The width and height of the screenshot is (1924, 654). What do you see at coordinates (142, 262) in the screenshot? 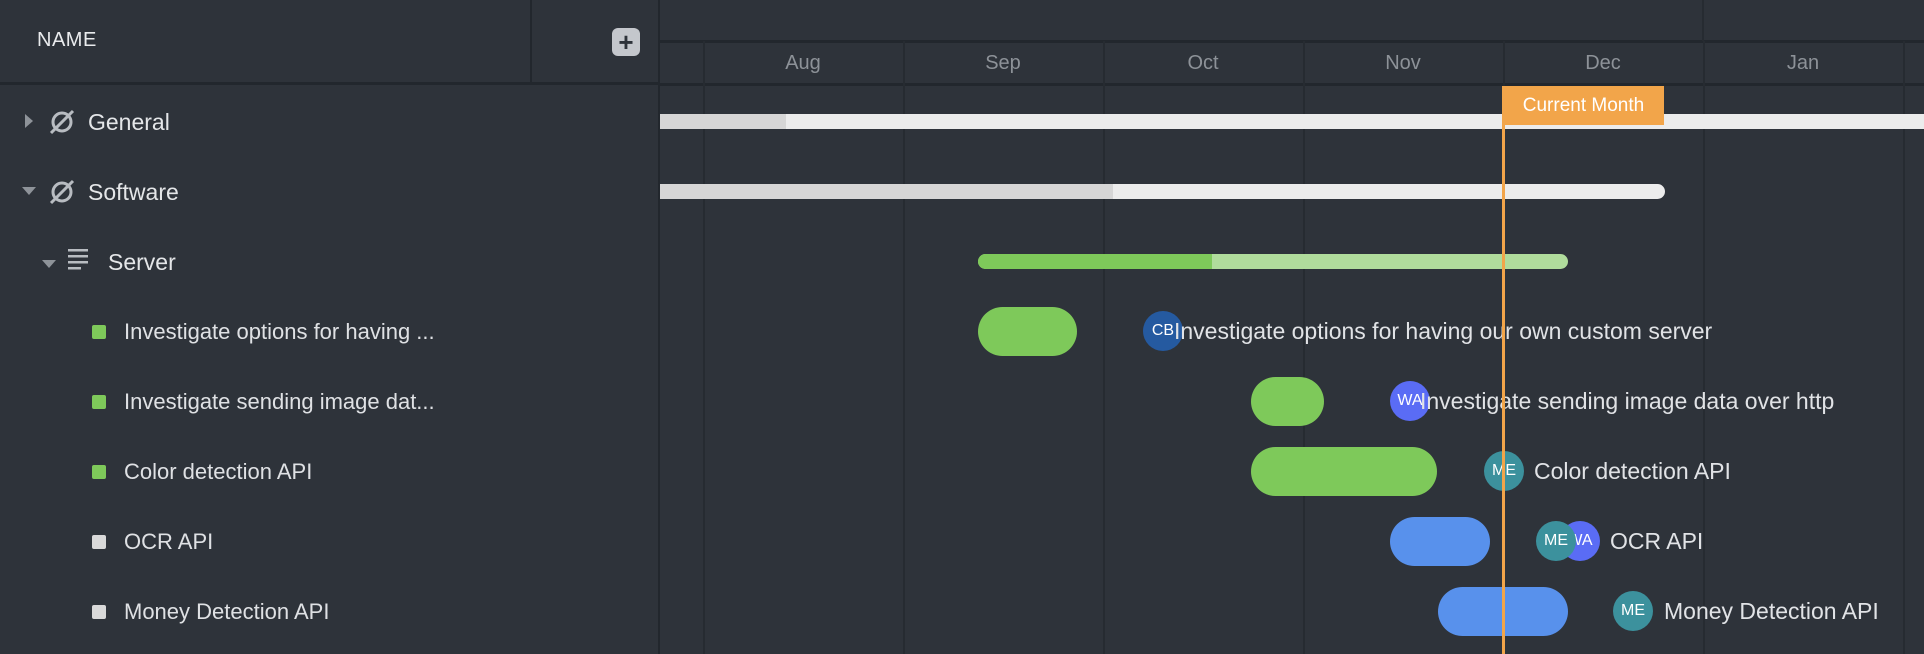
I see `tree-label: Server` at bounding box center [142, 262].